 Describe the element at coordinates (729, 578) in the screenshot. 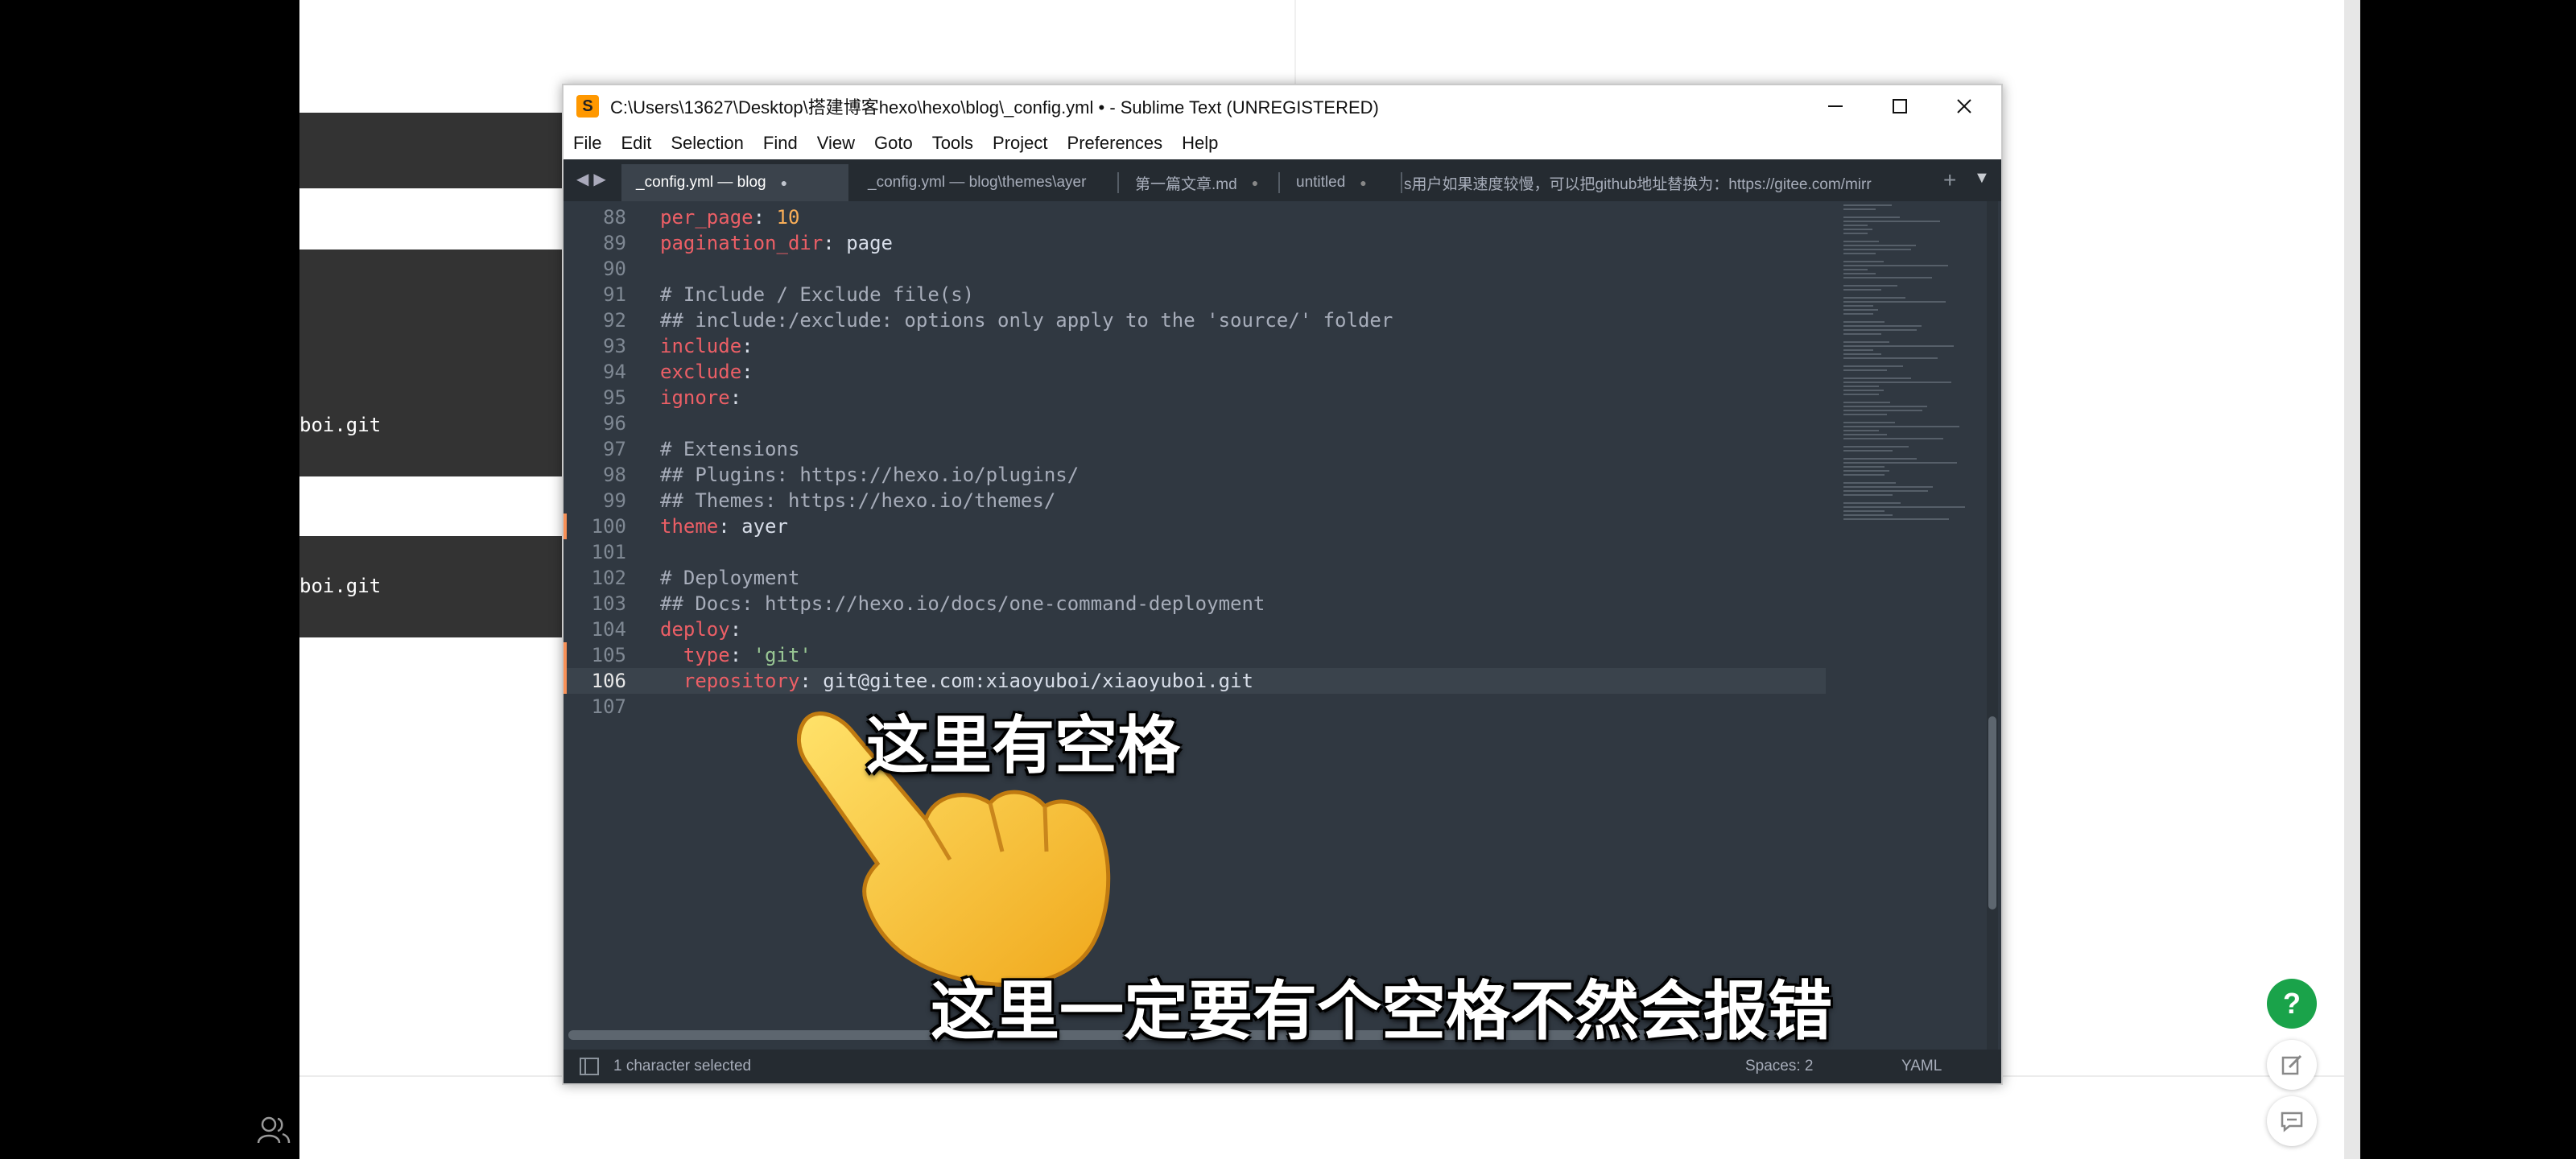

I see `code-line: # Deployment` at that location.